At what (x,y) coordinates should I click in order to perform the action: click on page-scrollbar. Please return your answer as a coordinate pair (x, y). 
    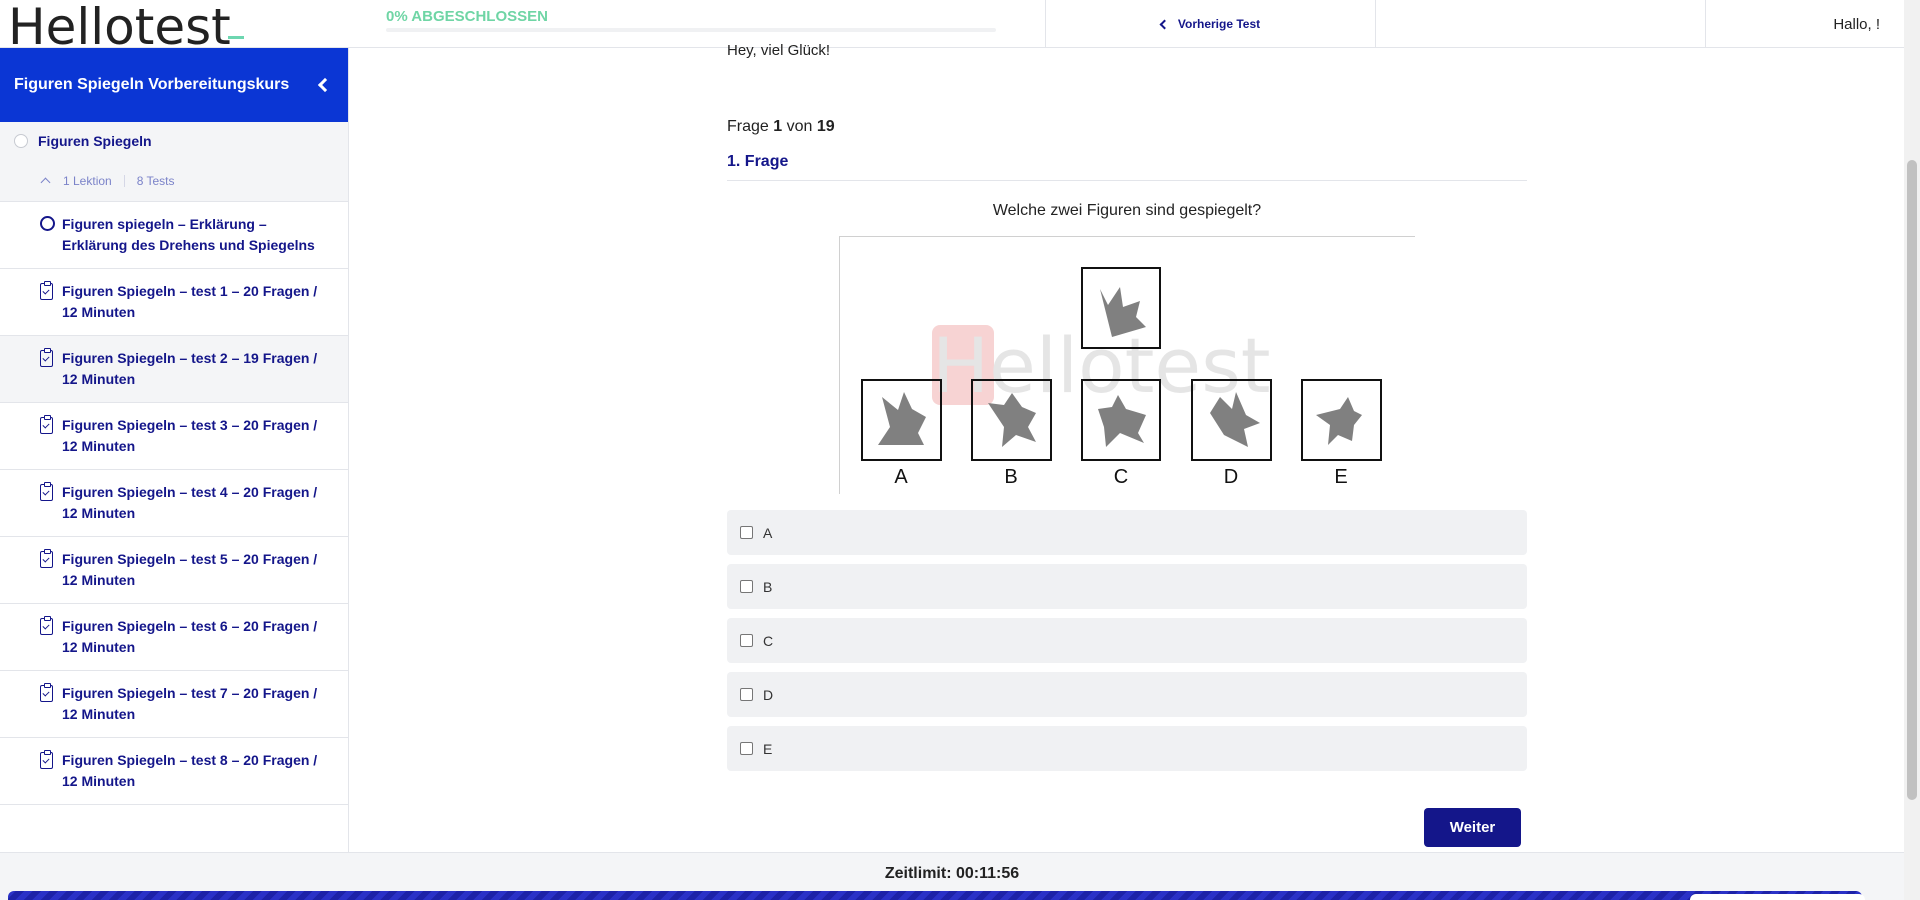
    Looking at the image, I should click on (1912, 450).